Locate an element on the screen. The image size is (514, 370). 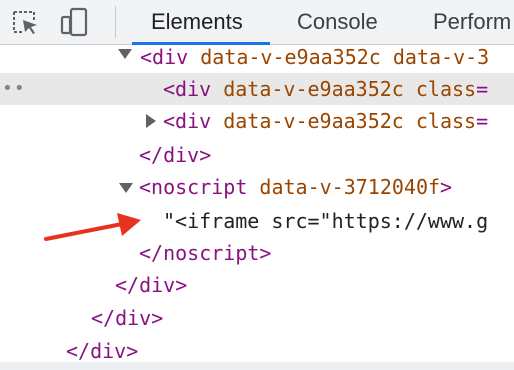
annotation-arrow-icon is located at coordinates (92, 227).